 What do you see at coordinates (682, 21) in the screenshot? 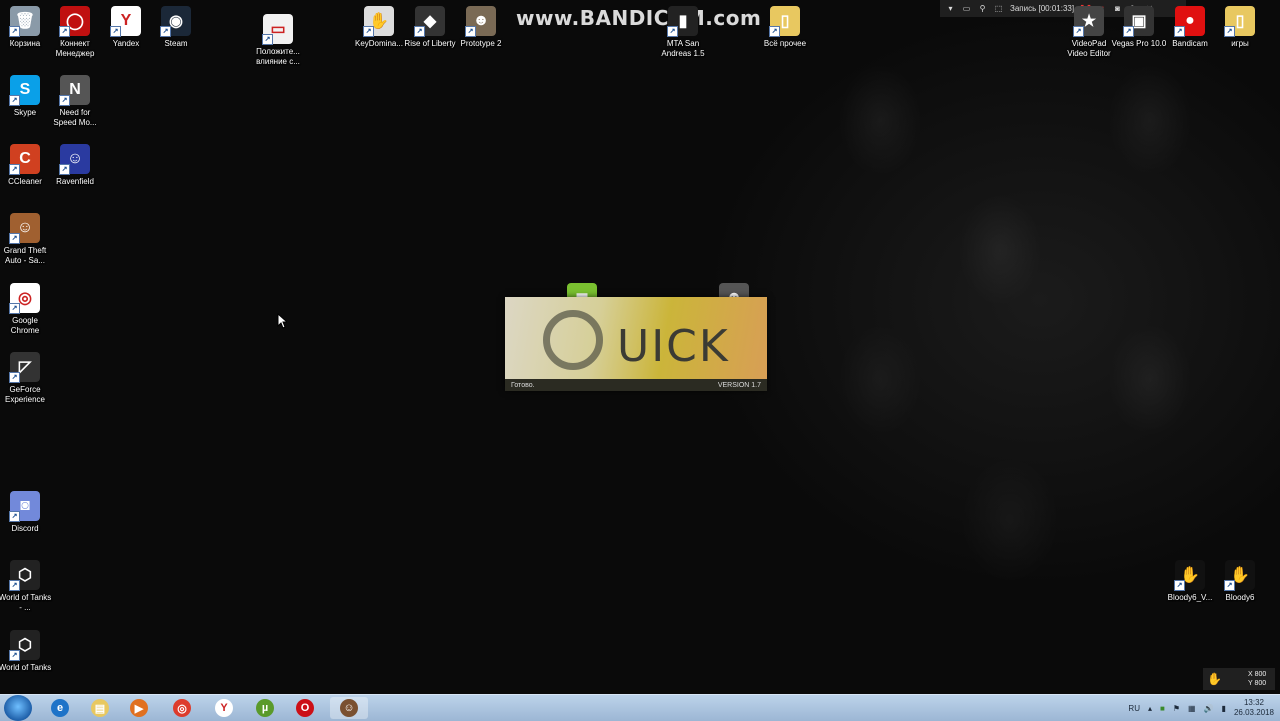
I see `app-icon: ▮ ↗` at bounding box center [682, 21].